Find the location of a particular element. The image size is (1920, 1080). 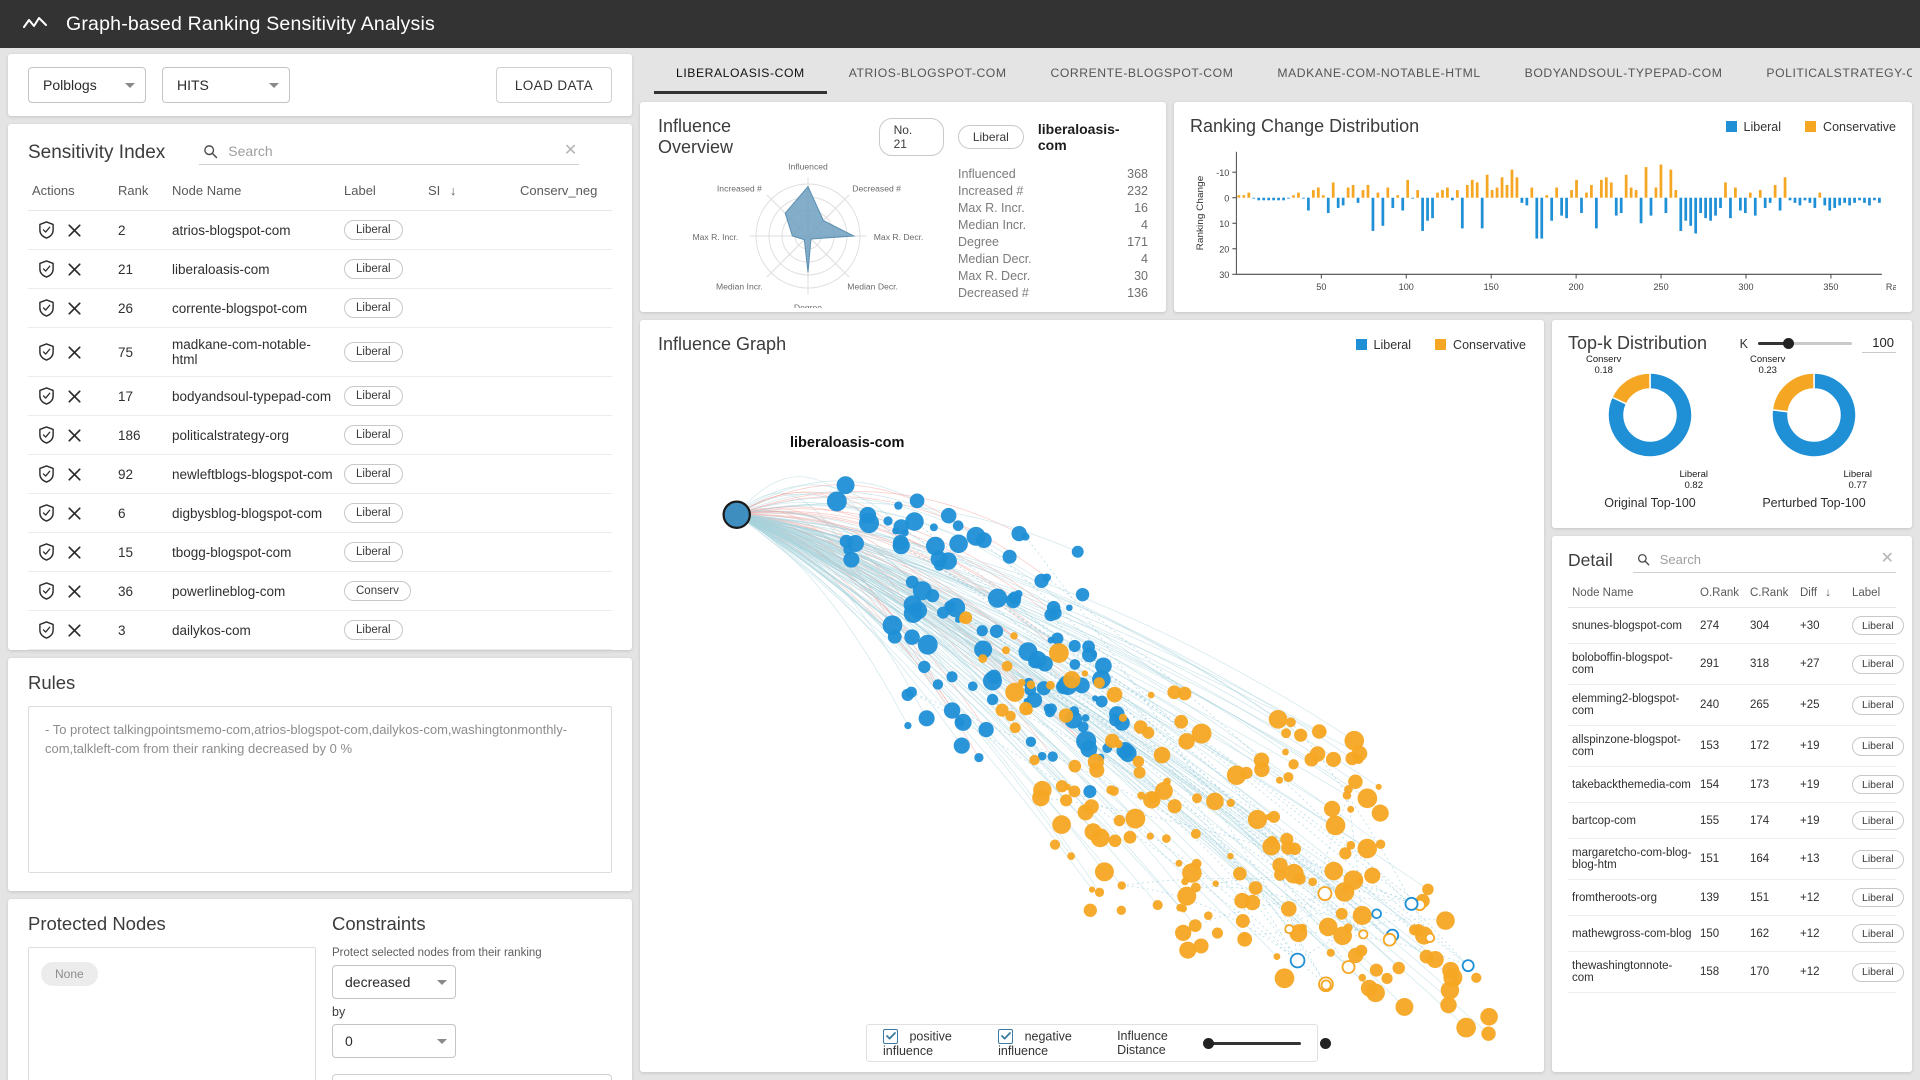

detail-search-input: Search is located at coordinates (1770, 559).